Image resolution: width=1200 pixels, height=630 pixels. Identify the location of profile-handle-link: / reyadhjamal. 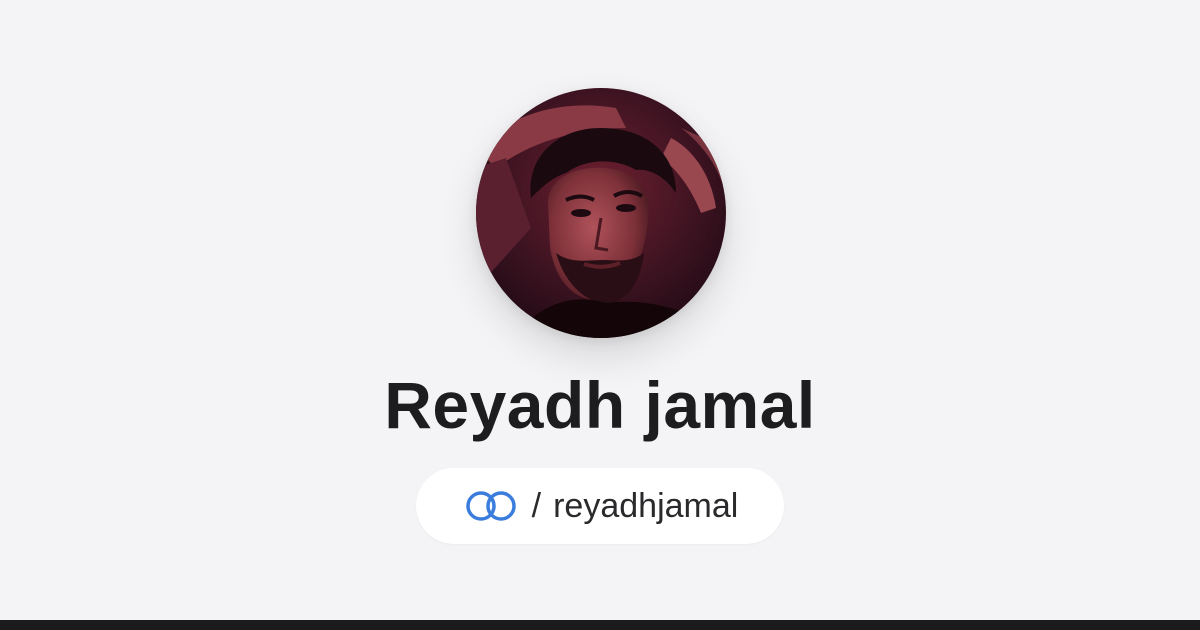
(600, 506).